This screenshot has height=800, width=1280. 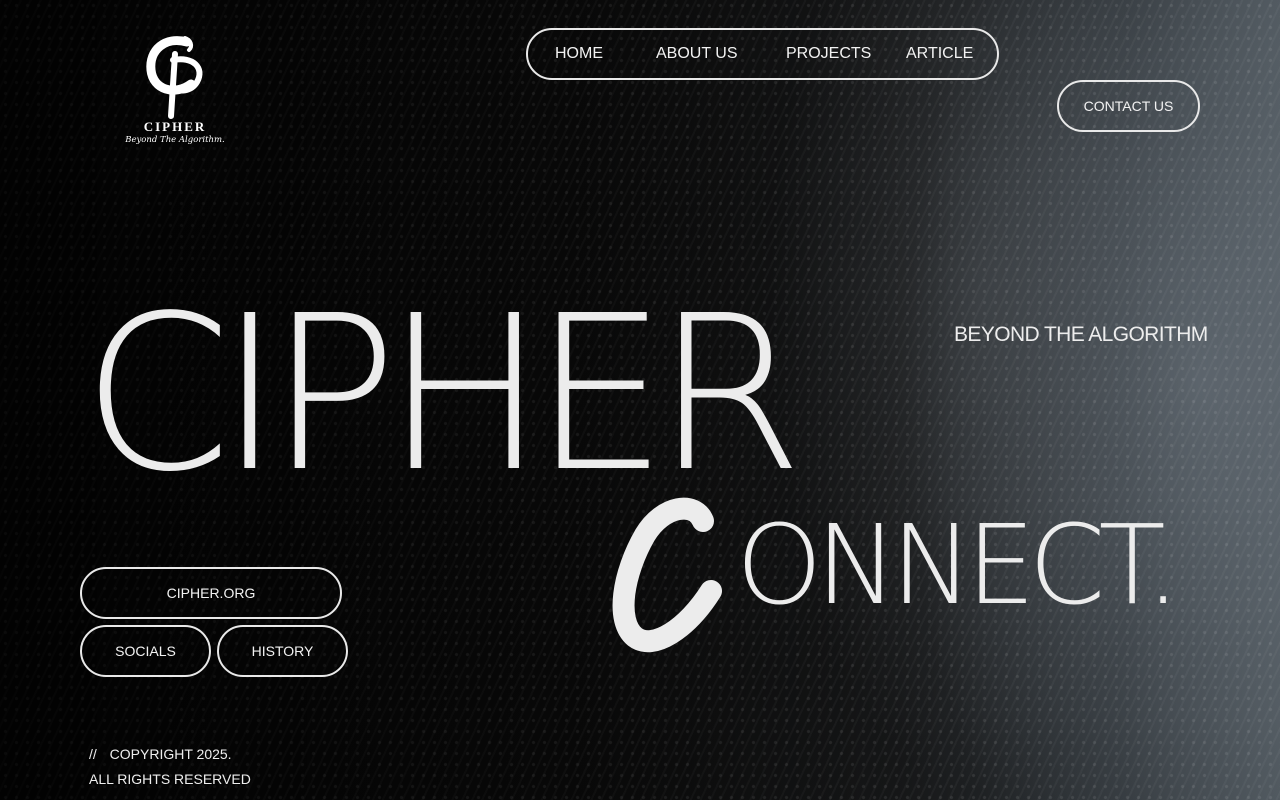 What do you see at coordinates (211, 593) in the screenshot?
I see `cipher-org-button: CIPHER.ORG` at bounding box center [211, 593].